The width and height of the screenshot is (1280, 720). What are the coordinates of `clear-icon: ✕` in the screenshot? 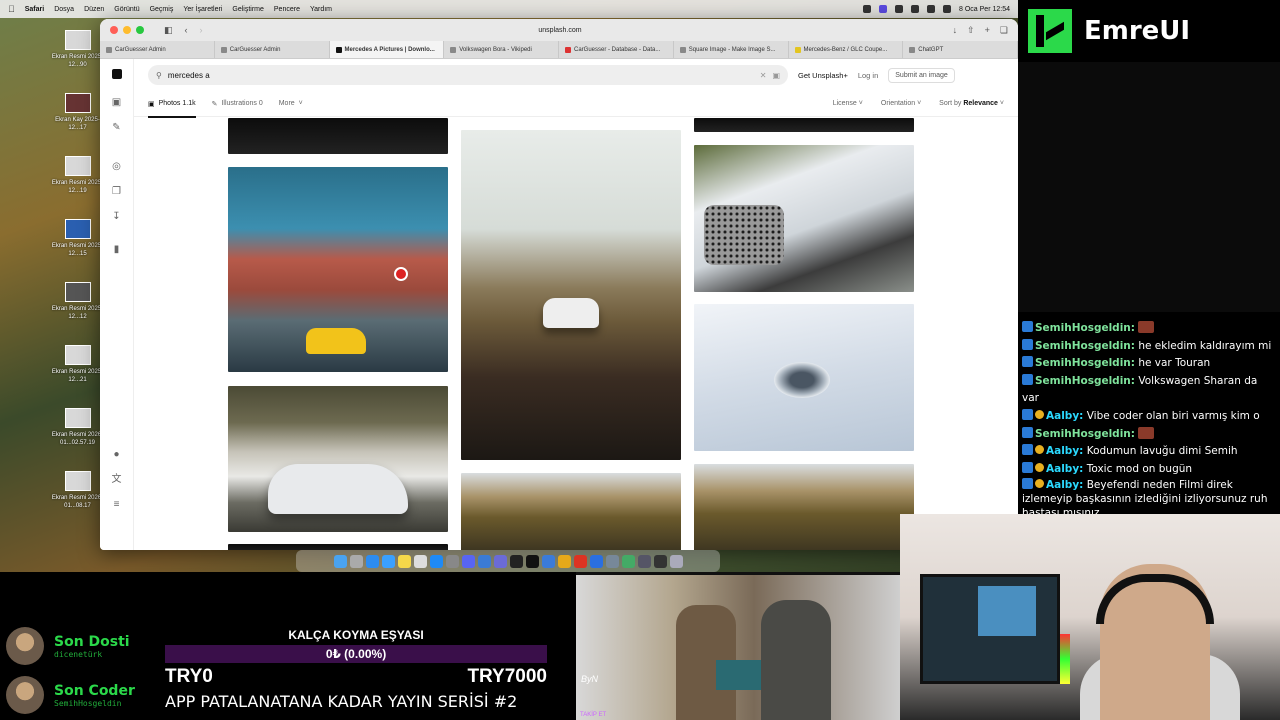 It's located at (763, 75).